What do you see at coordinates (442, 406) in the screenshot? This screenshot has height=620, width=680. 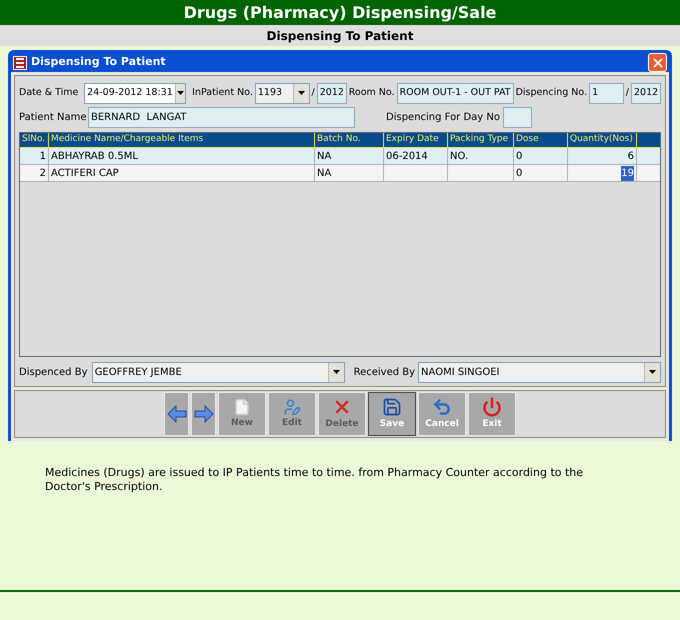 I see `undo-icon` at bounding box center [442, 406].